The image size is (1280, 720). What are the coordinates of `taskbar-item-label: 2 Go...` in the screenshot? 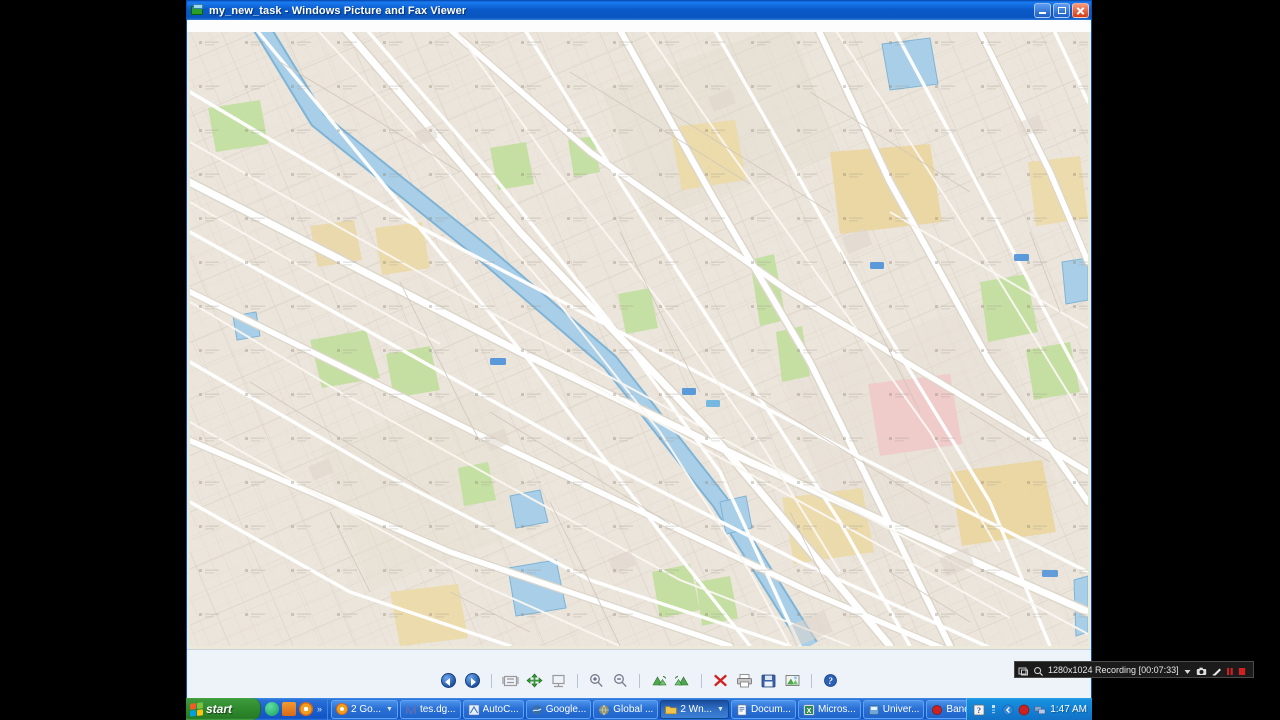 It's located at (366, 709).